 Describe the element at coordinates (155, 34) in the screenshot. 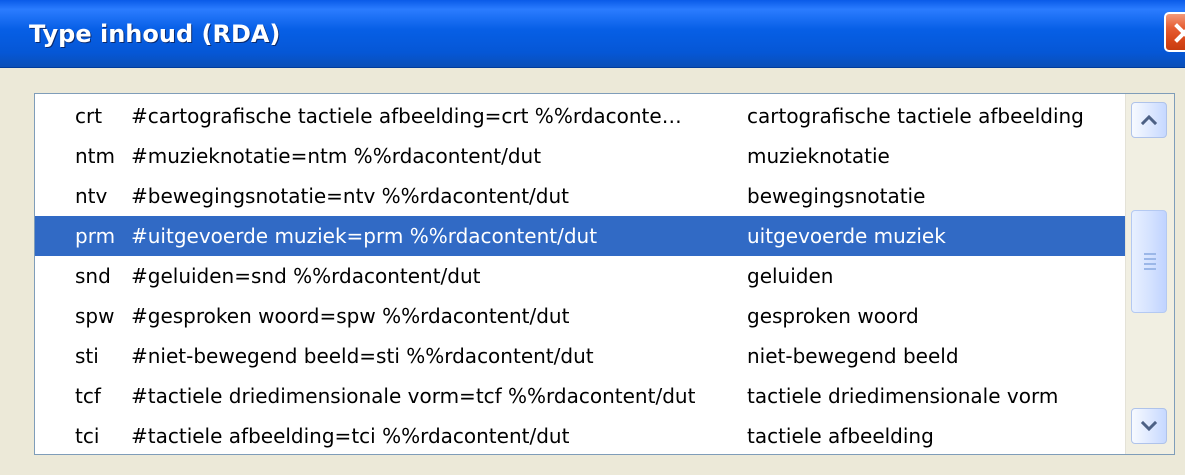

I see `window-title: Type inhoud (RDA)` at that location.